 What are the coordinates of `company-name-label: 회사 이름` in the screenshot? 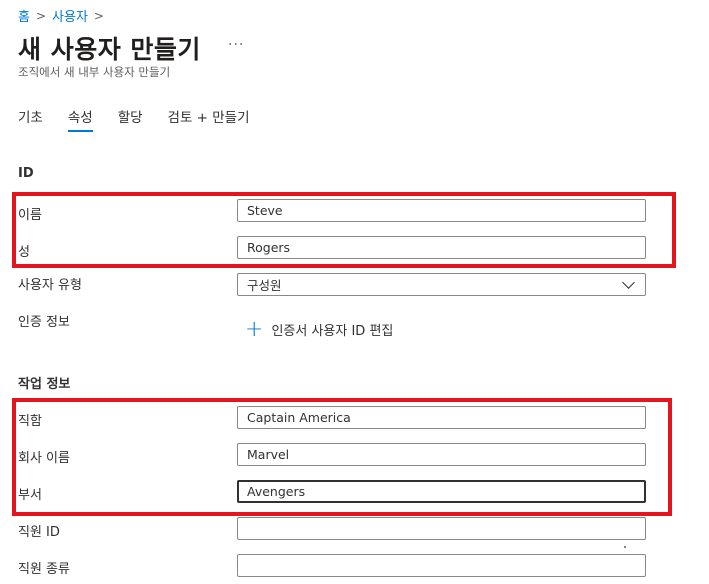 It's located at (44, 458).